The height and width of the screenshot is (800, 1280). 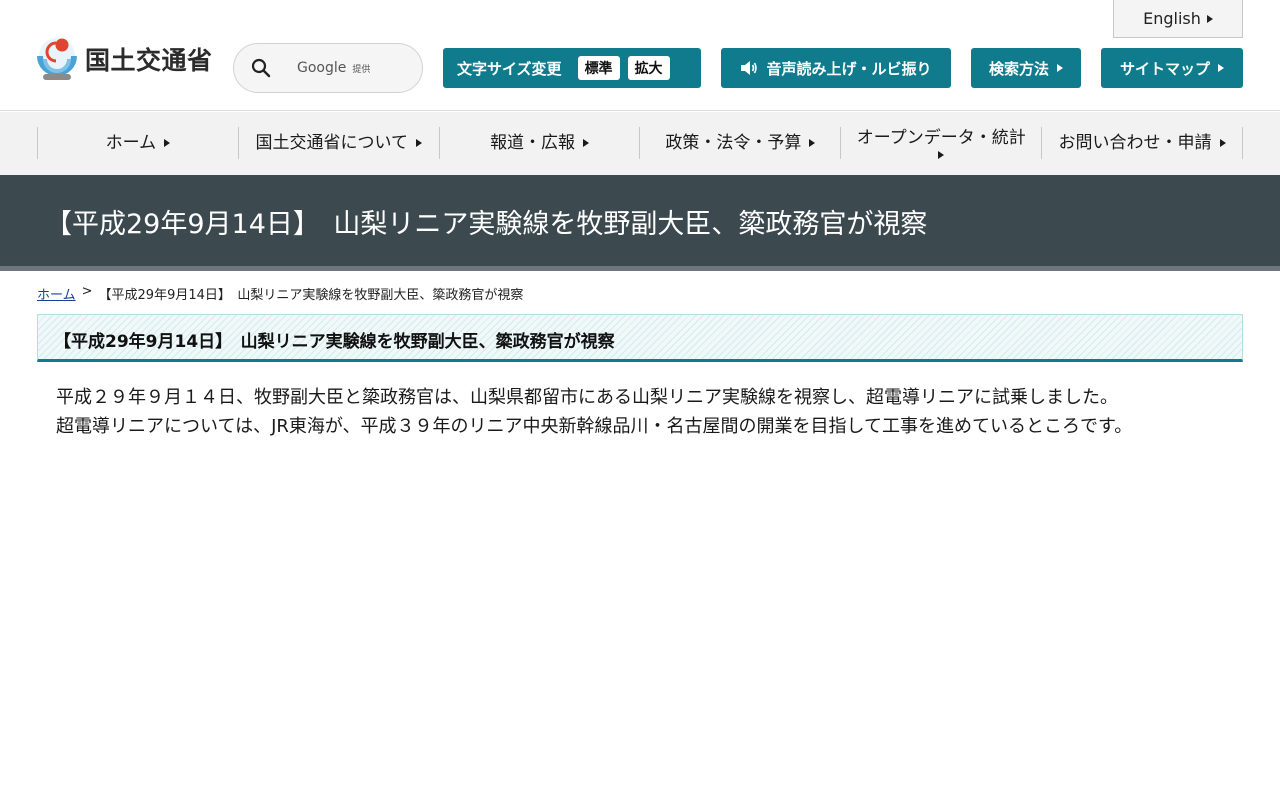 I want to click on nav-item-policy: 政策・法令・予算, so click(x=741, y=143).